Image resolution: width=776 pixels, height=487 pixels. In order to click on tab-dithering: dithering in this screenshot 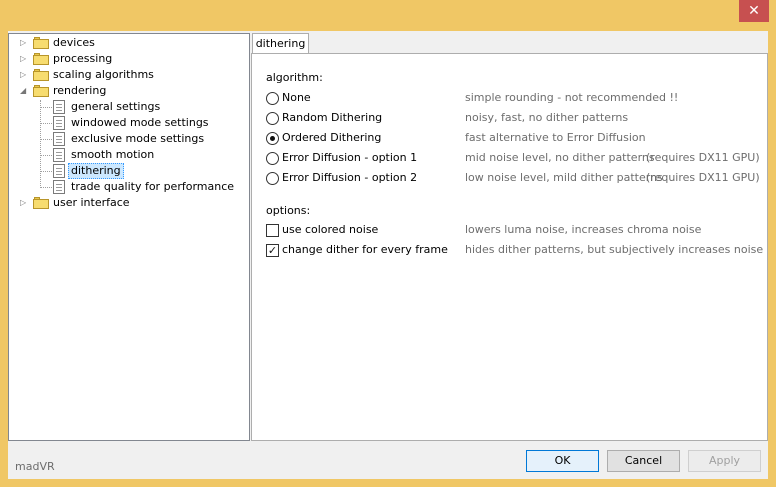, I will do `click(280, 43)`.